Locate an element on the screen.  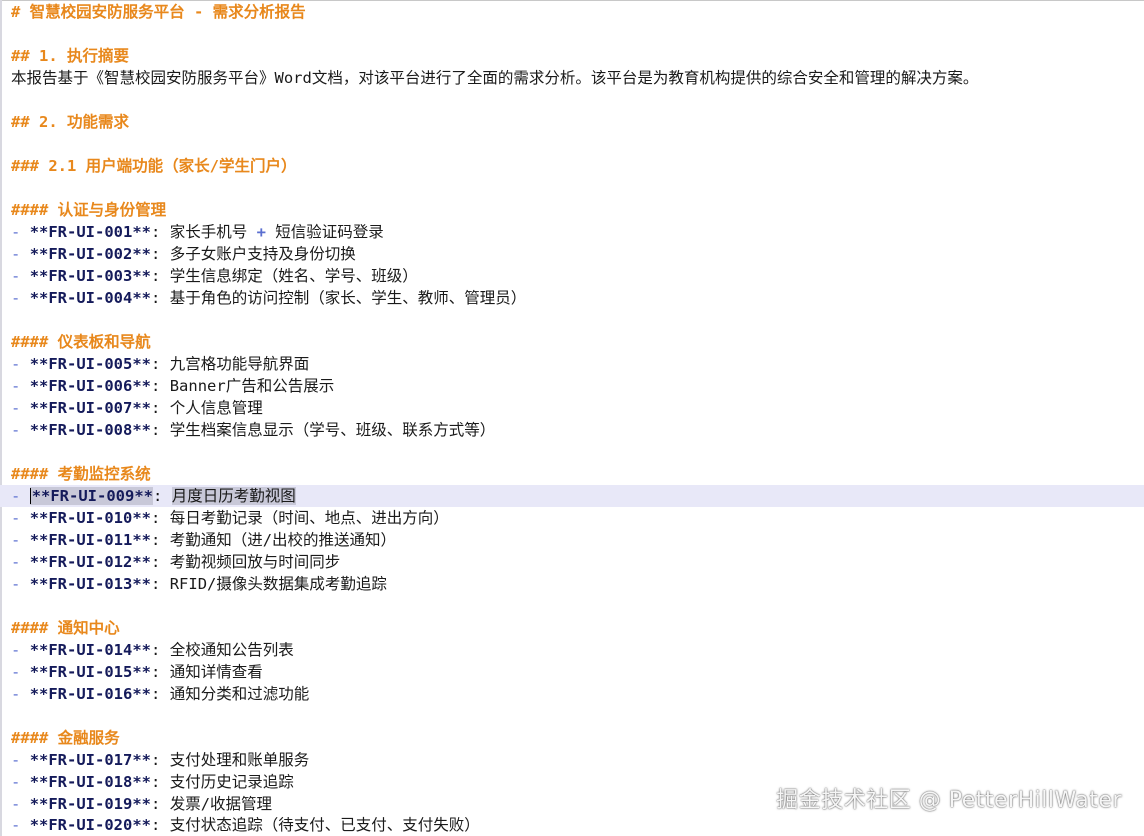
heading-financial-services: #### 金融服务 is located at coordinates (572, 738).